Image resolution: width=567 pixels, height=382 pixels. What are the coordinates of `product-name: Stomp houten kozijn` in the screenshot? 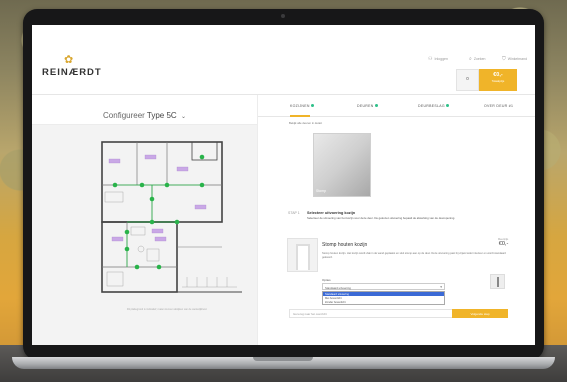 It's located at (345, 245).